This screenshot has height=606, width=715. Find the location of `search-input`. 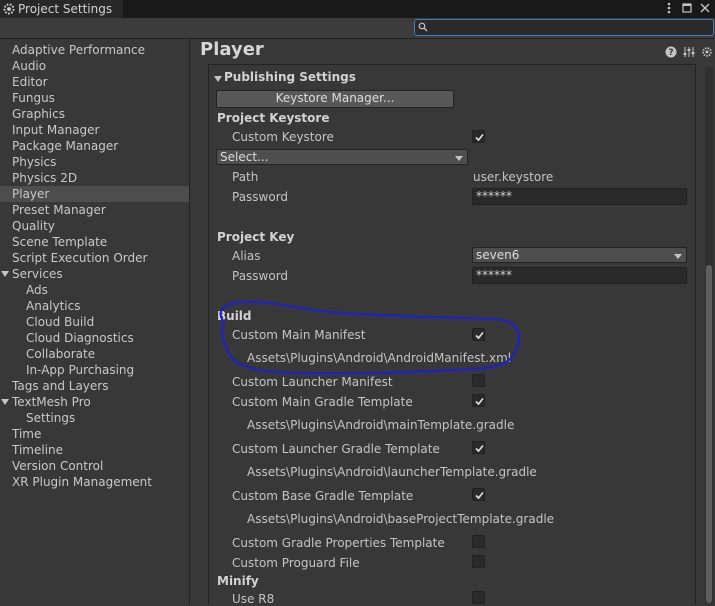

search-input is located at coordinates (564, 27).